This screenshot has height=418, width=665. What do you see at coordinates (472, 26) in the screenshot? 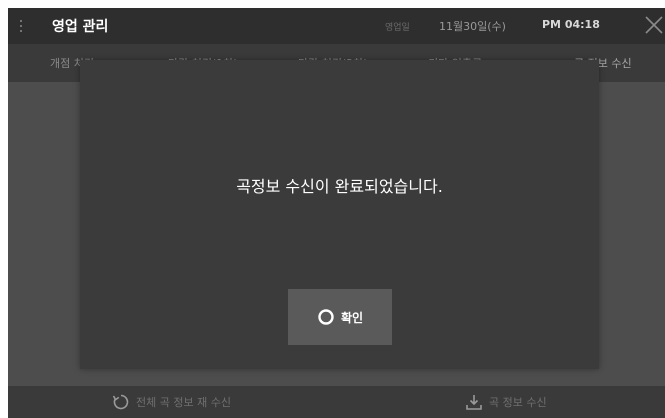
I see `date-display: 11월30일(수)` at bounding box center [472, 26].